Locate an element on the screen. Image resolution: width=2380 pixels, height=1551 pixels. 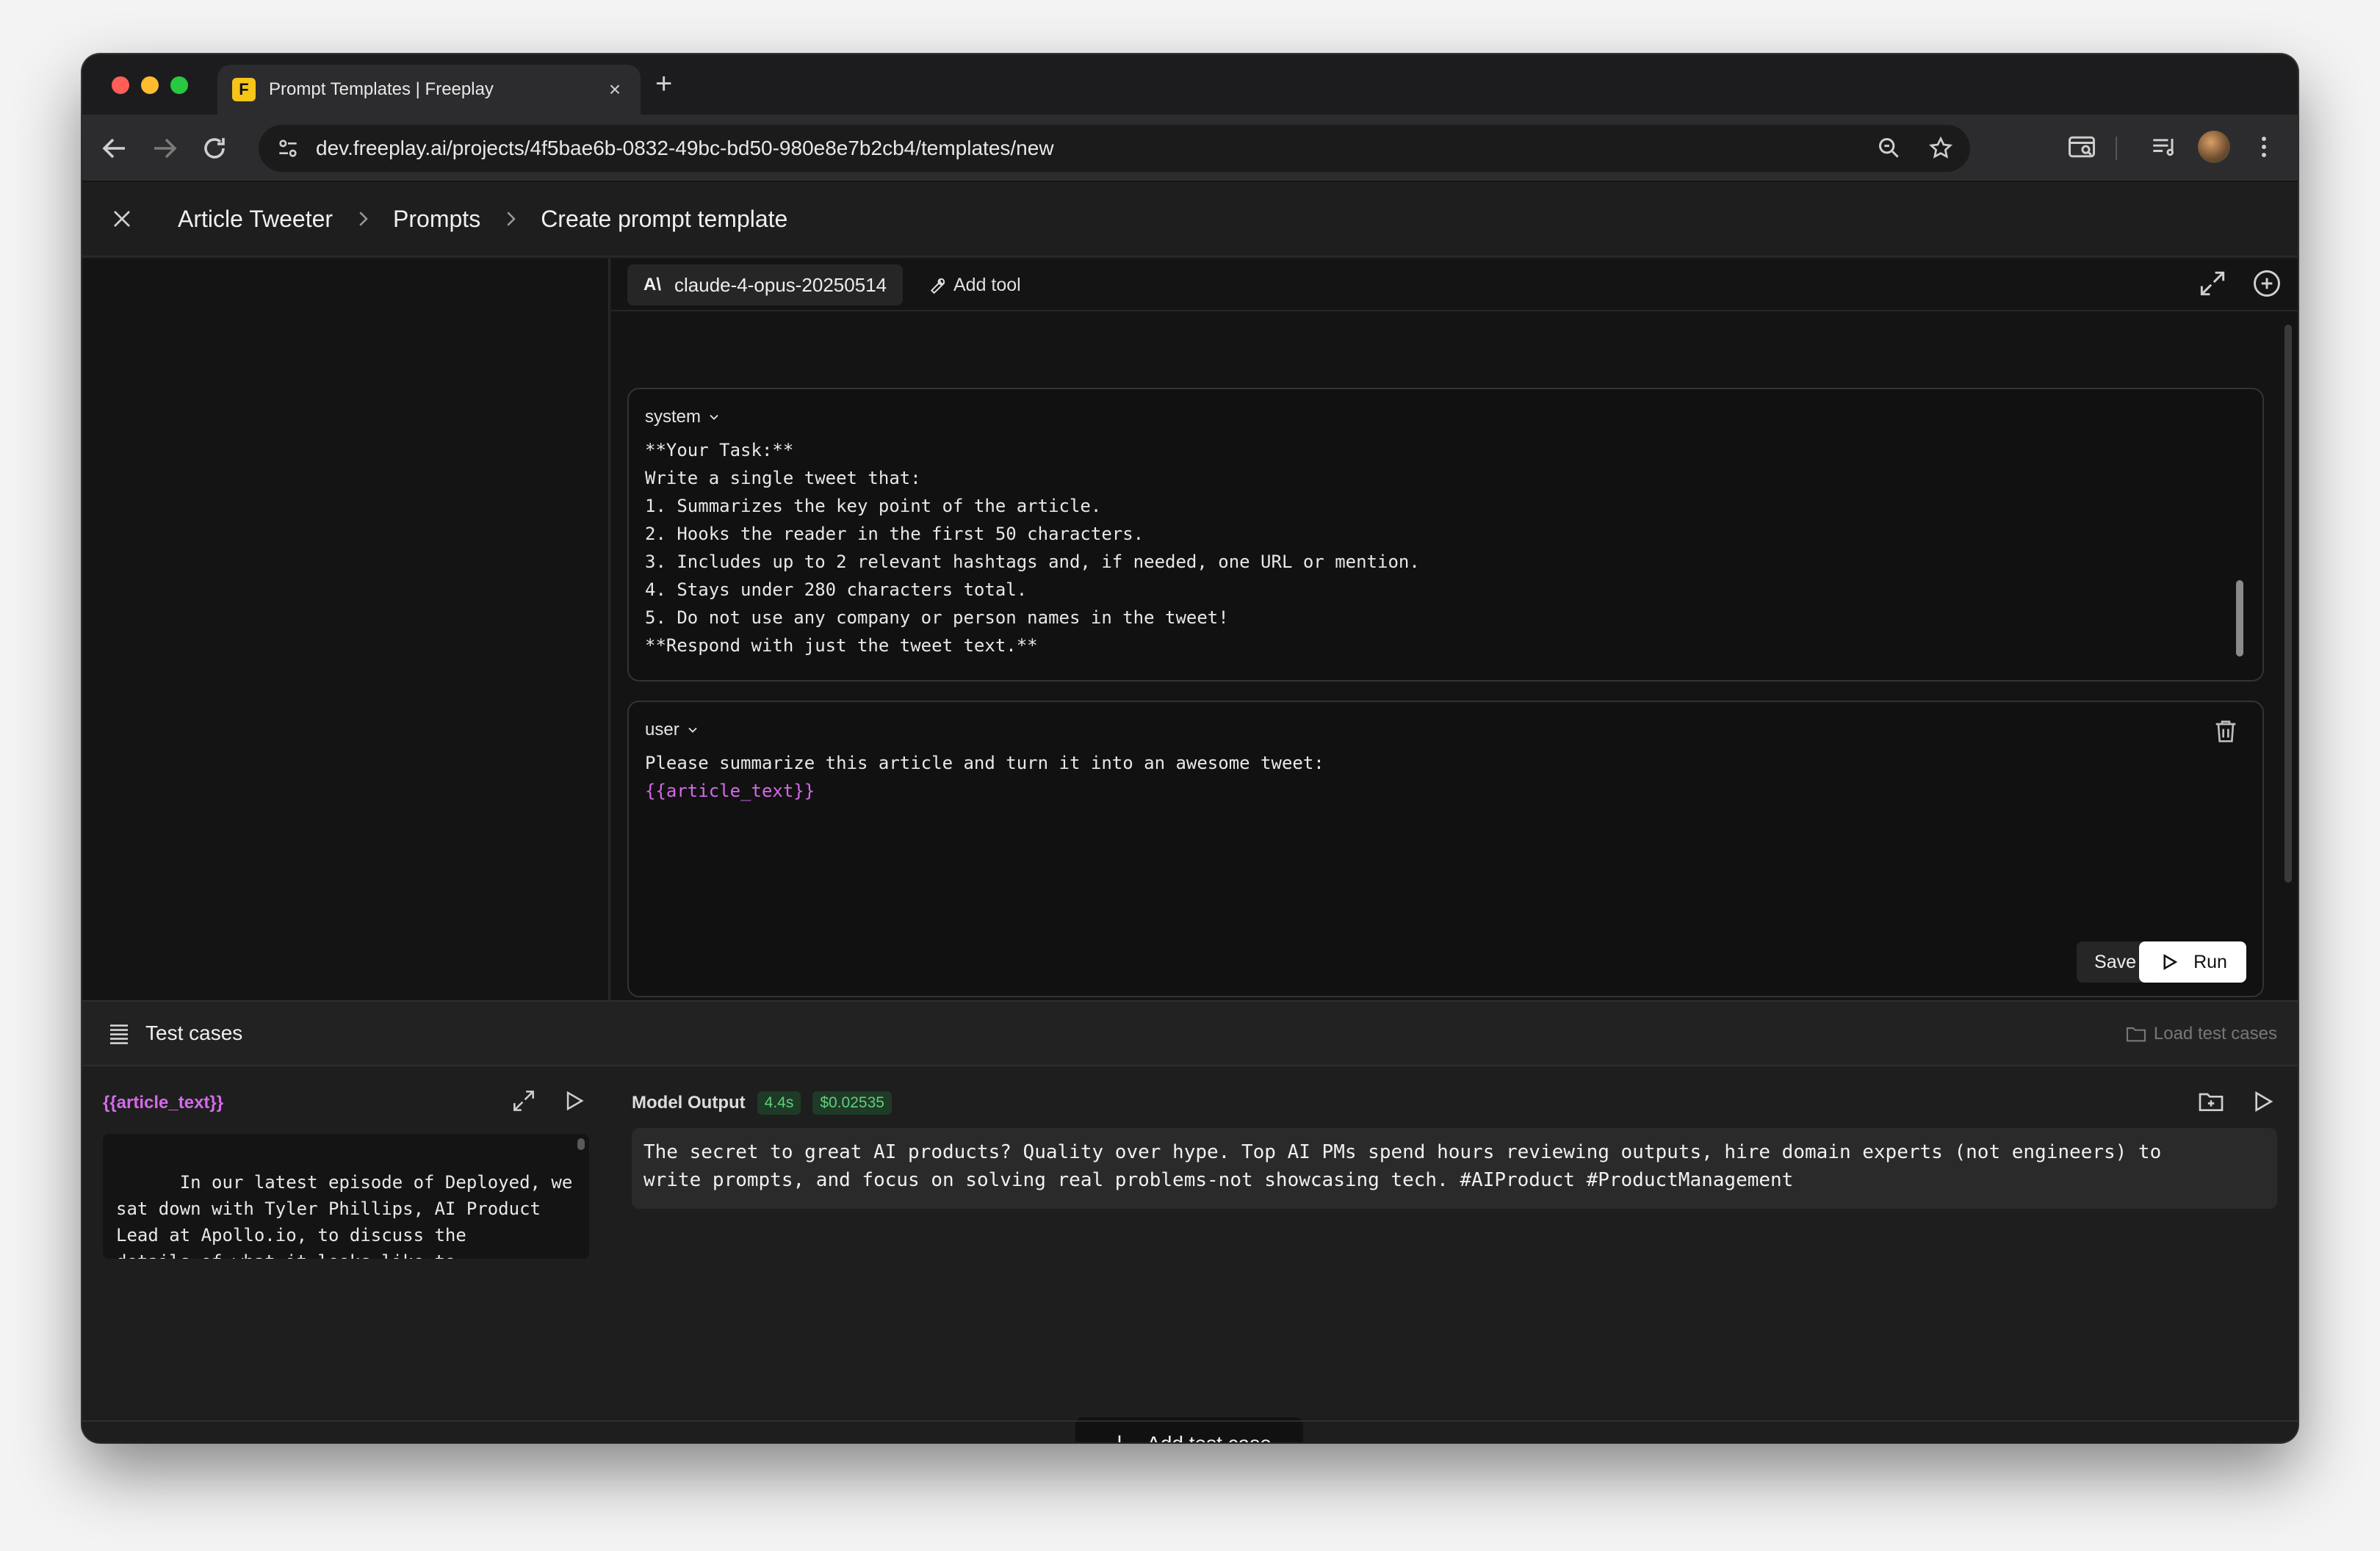
browser-menu-icon is located at coordinates (2264, 147).